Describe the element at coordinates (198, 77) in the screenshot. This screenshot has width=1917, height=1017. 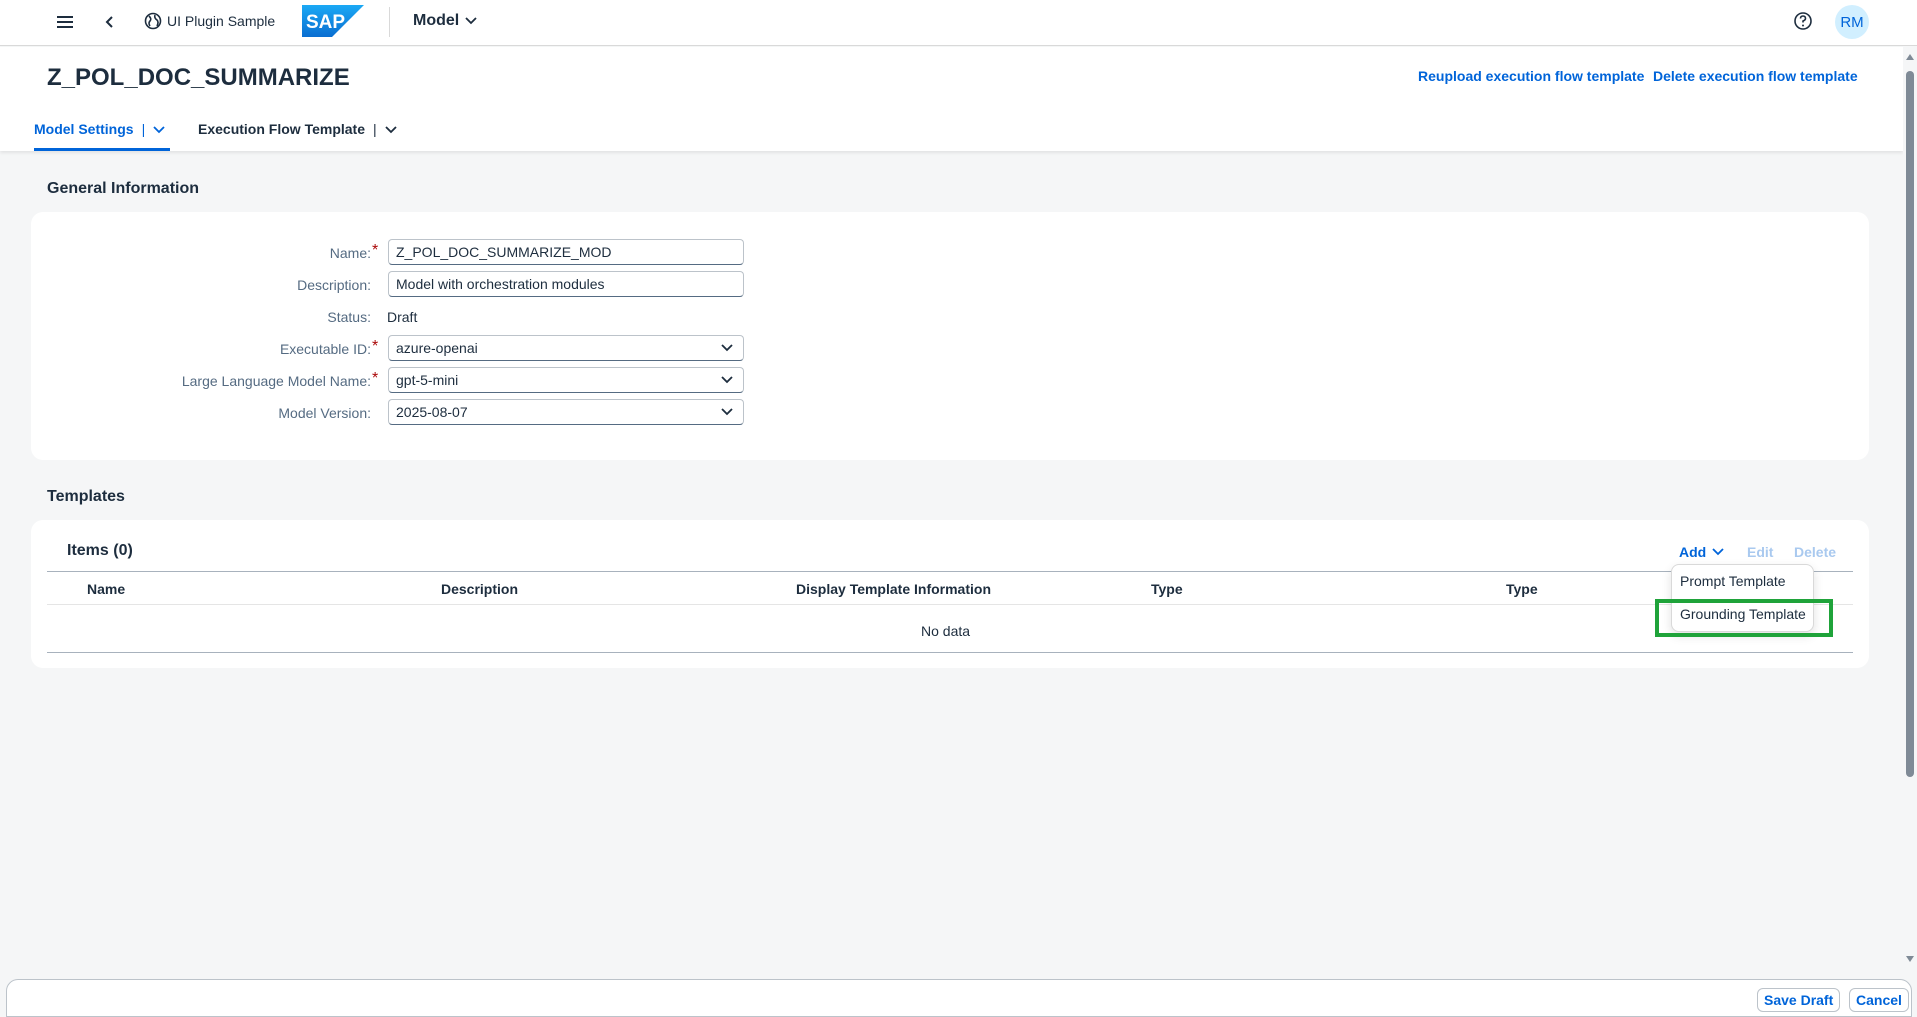
I see `page-title: Z_POL_DOC_SUMMARIZE` at that location.